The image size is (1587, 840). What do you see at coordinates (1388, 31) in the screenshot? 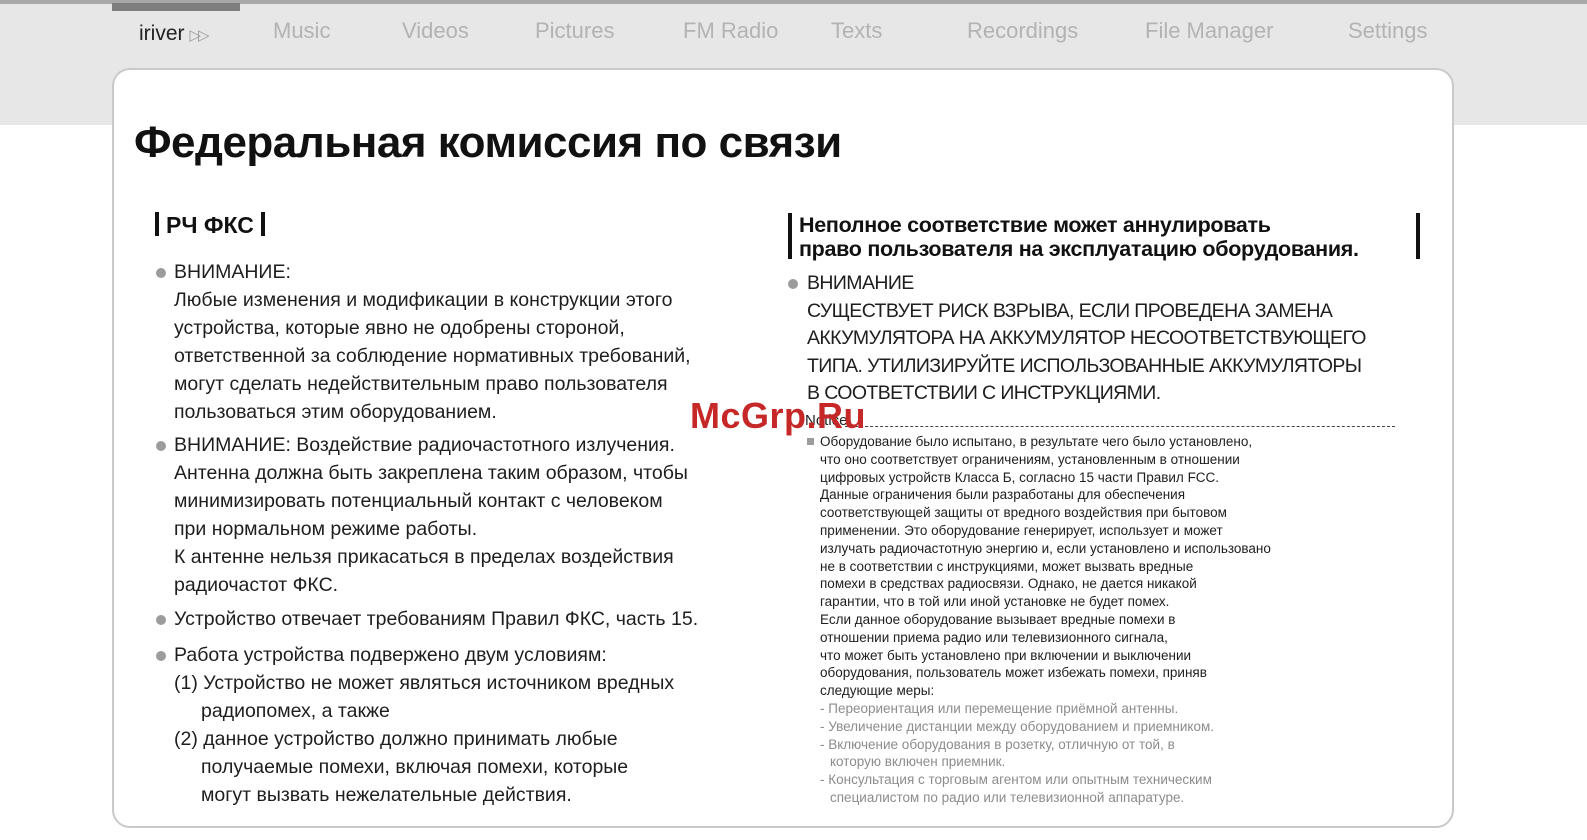
I see `nav-item-settings: Settings` at bounding box center [1388, 31].